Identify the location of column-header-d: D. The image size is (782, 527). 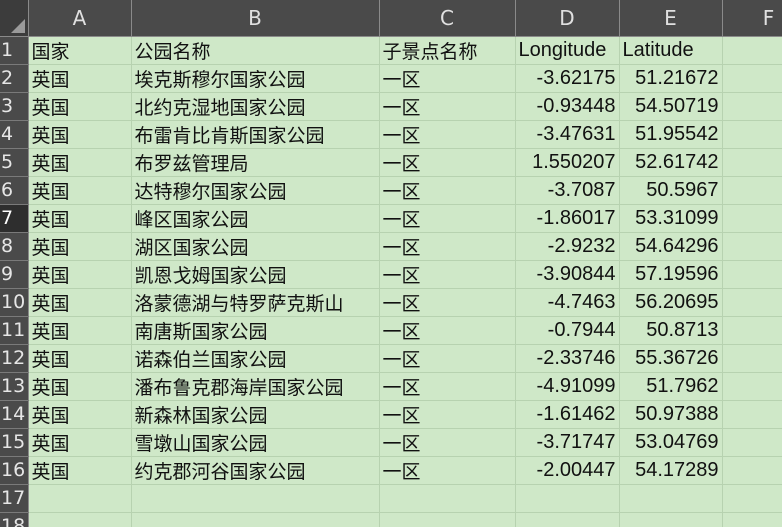
(567, 18).